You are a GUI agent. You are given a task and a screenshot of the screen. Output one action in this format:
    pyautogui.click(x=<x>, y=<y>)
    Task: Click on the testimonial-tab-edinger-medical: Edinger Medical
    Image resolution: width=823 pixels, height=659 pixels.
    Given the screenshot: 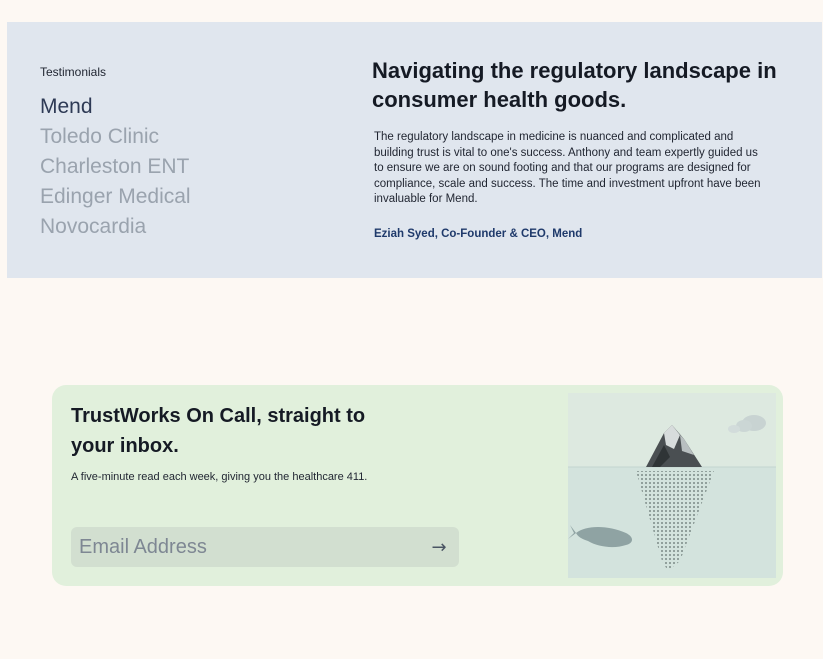 What is the action you would take?
    pyautogui.click(x=115, y=197)
    